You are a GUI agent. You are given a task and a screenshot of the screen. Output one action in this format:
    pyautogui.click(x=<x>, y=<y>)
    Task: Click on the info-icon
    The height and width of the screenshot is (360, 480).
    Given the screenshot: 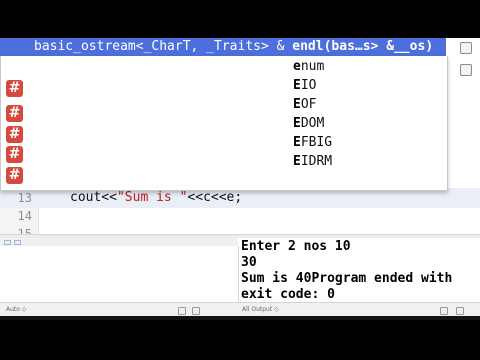 What is the action you would take?
    pyautogui.click(x=182, y=311)
    